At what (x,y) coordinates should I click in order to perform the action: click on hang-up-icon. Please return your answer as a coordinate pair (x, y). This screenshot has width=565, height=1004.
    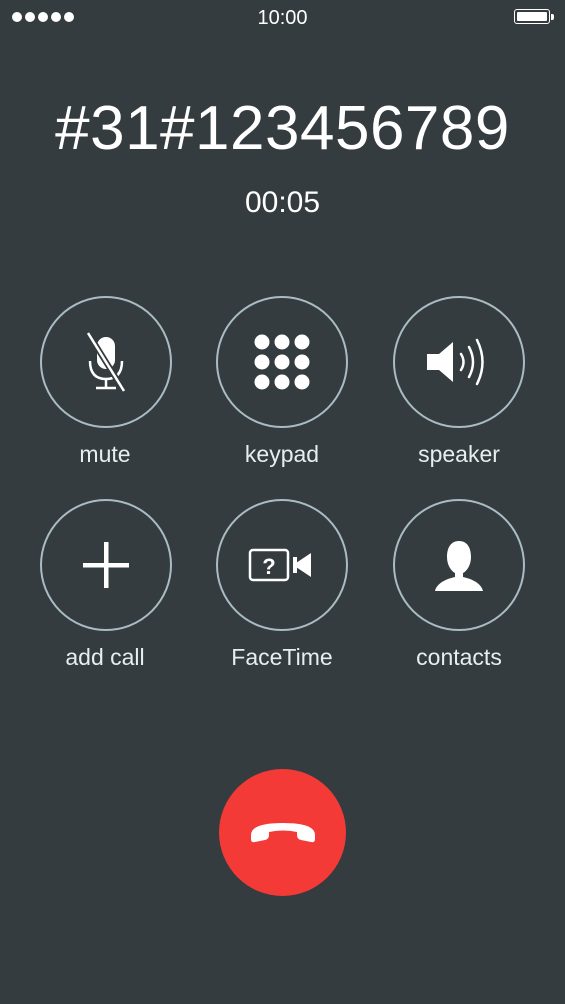
    Looking at the image, I should click on (282, 832).